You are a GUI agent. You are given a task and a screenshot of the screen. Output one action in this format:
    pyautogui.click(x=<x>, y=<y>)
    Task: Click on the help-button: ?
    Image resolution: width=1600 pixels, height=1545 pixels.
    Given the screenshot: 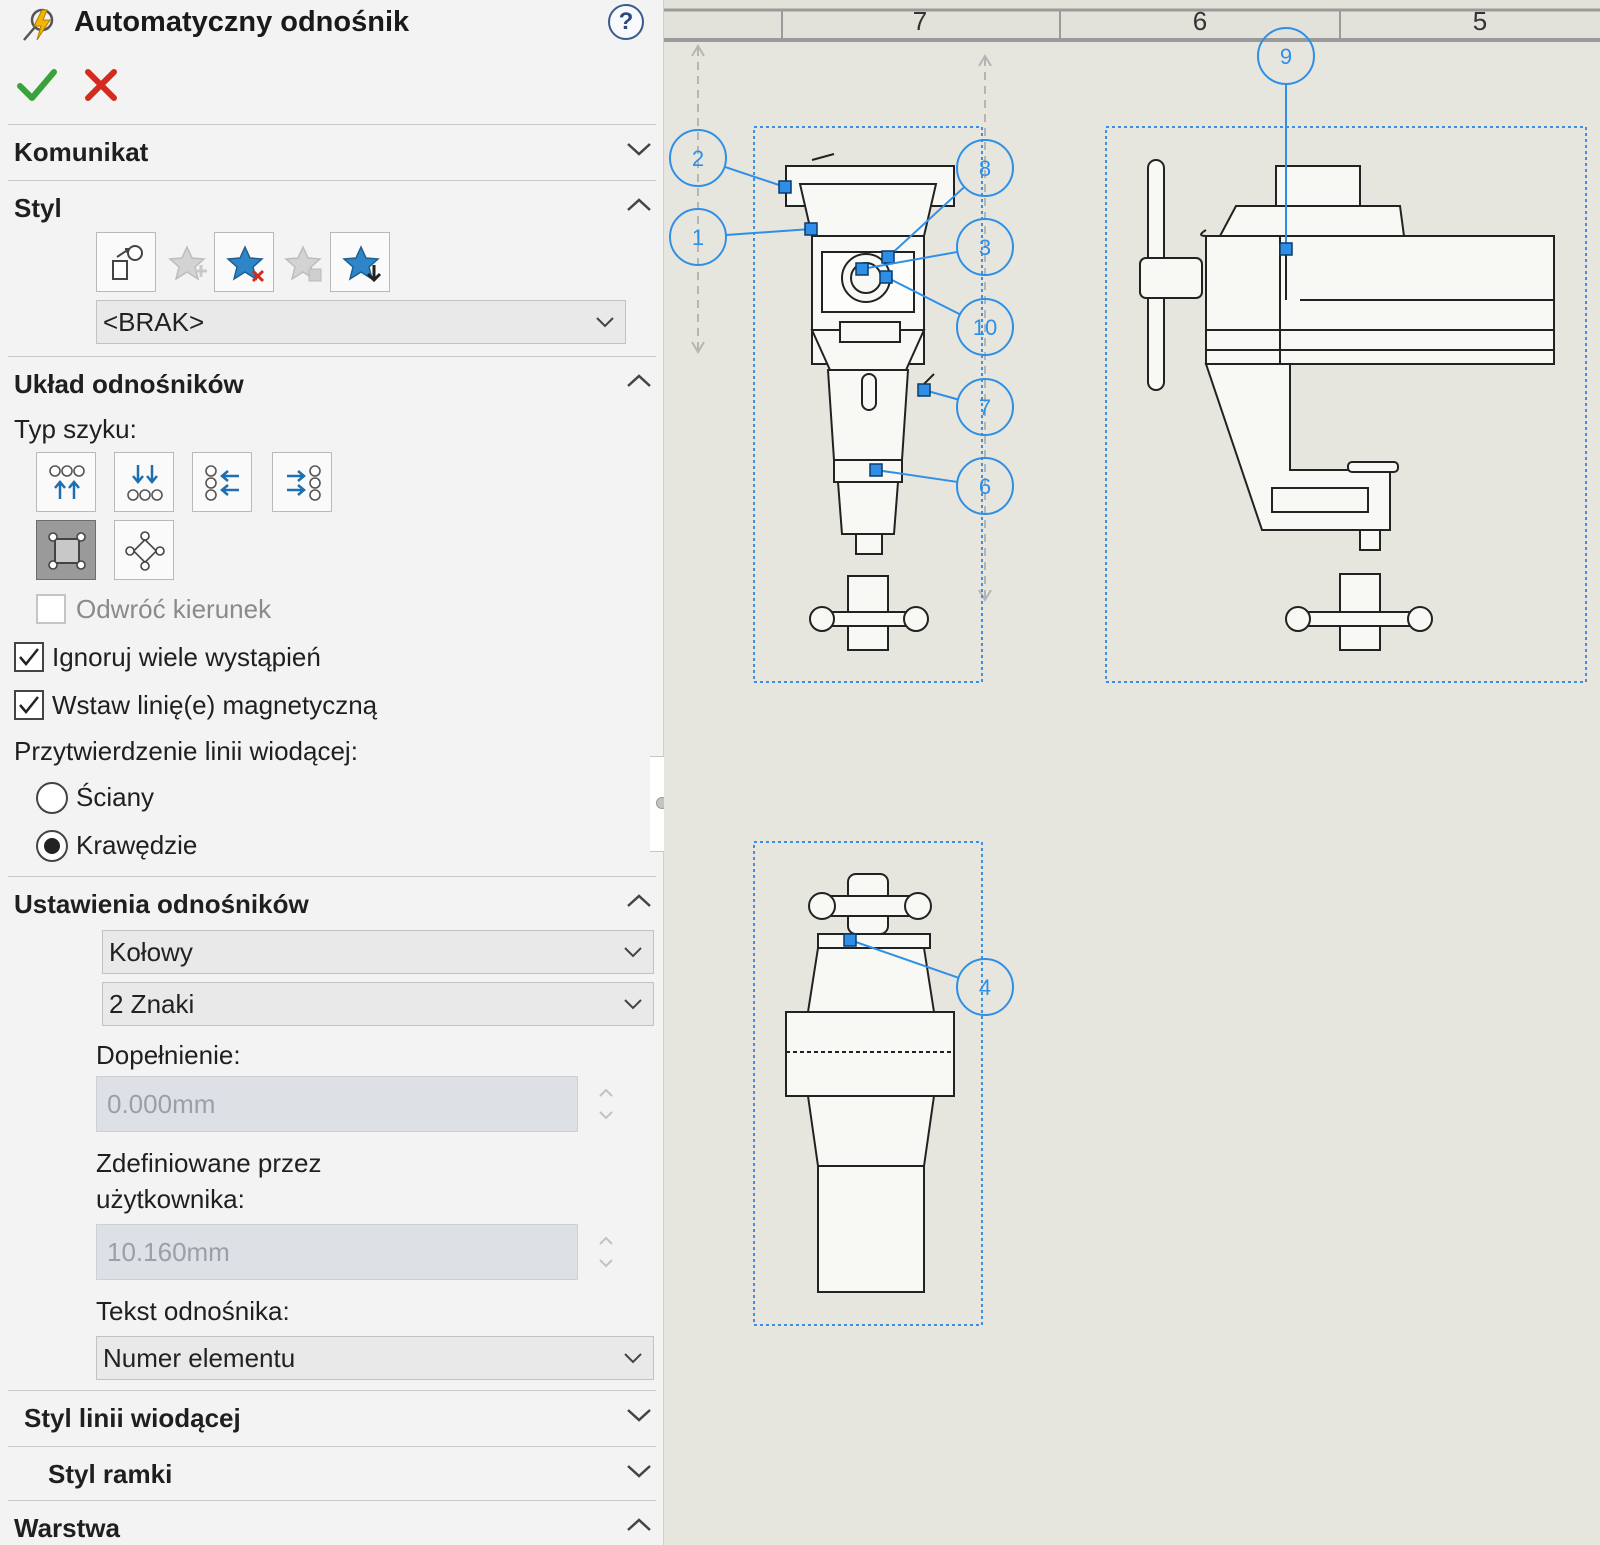 What is the action you would take?
    pyautogui.click(x=626, y=22)
    